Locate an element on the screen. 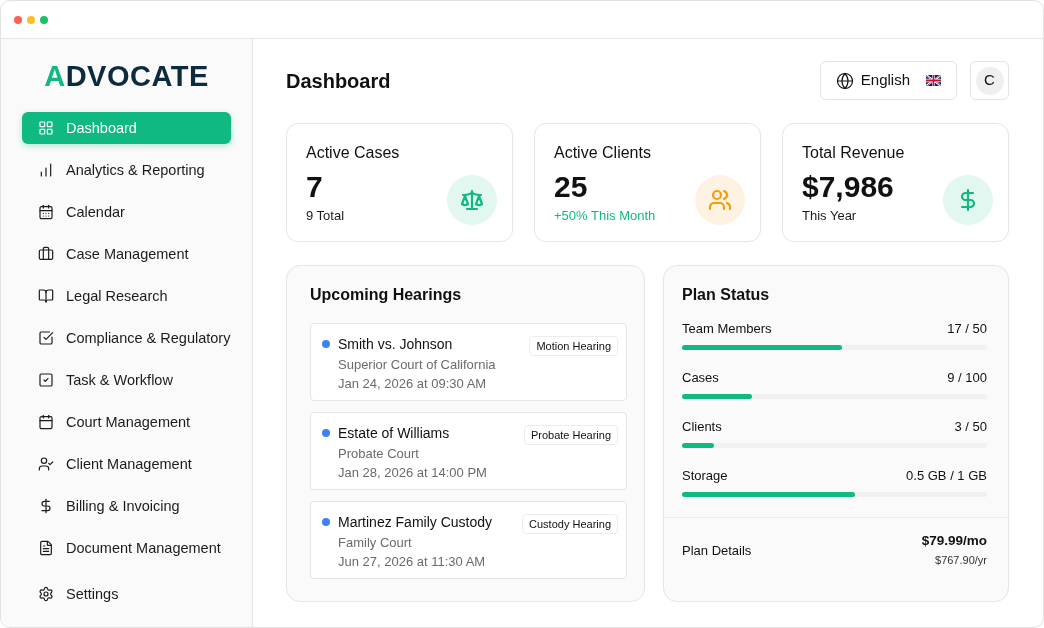  nav-item: Court Management is located at coordinates (126, 422).